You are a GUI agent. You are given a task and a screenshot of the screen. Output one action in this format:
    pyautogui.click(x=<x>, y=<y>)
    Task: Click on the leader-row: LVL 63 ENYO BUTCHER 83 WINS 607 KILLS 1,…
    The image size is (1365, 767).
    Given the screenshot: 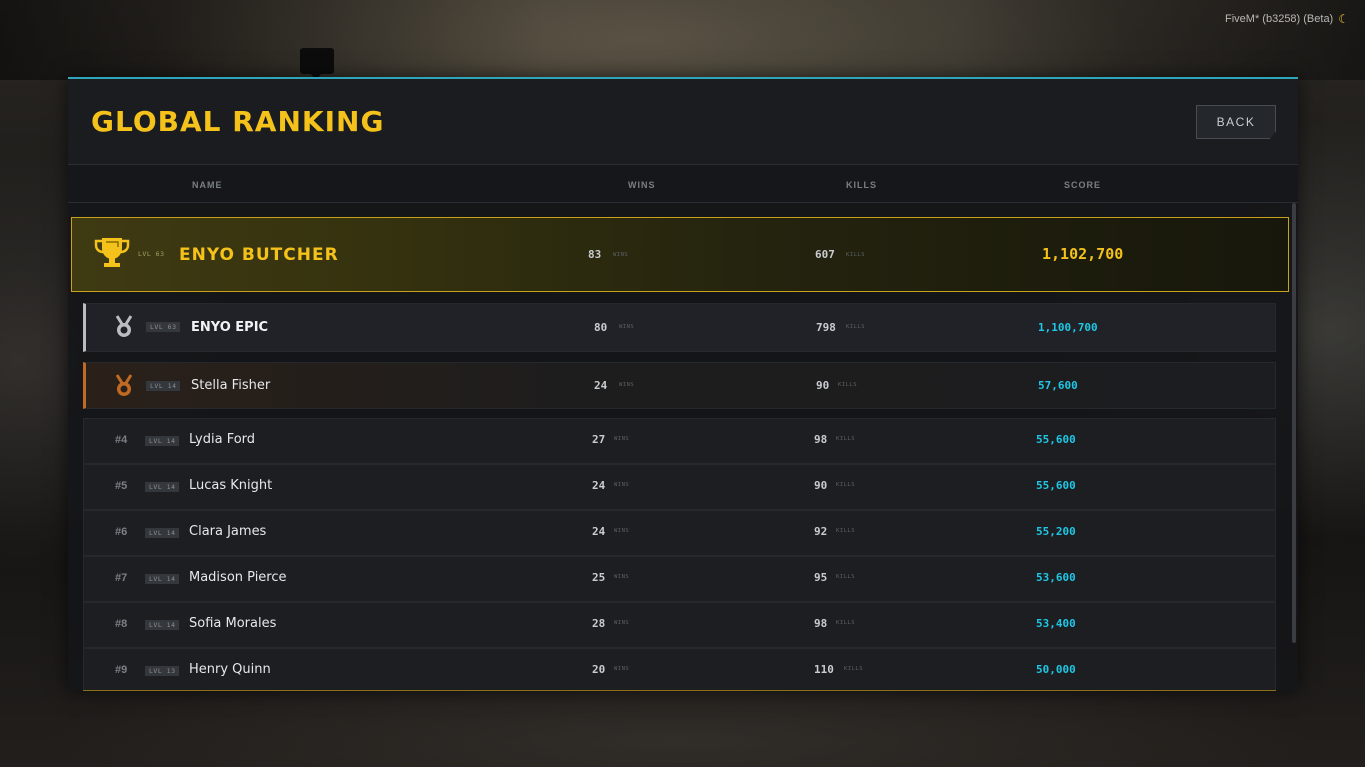 What is the action you would take?
    pyautogui.click(x=680, y=254)
    